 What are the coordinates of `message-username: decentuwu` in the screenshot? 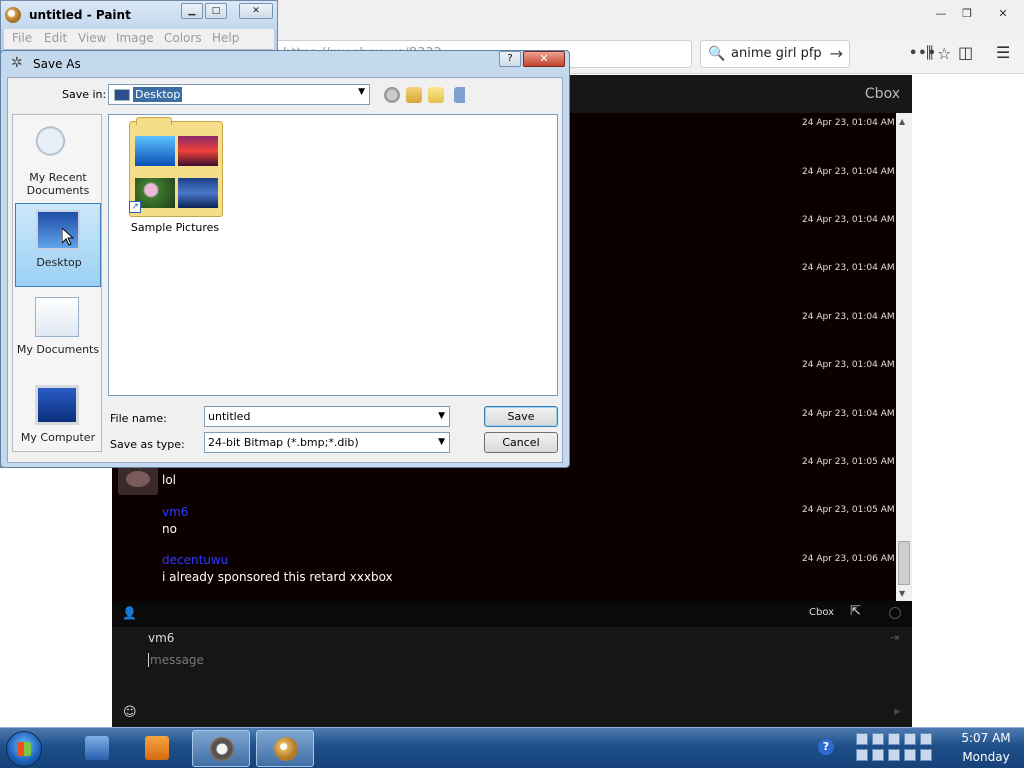 It's located at (195, 560).